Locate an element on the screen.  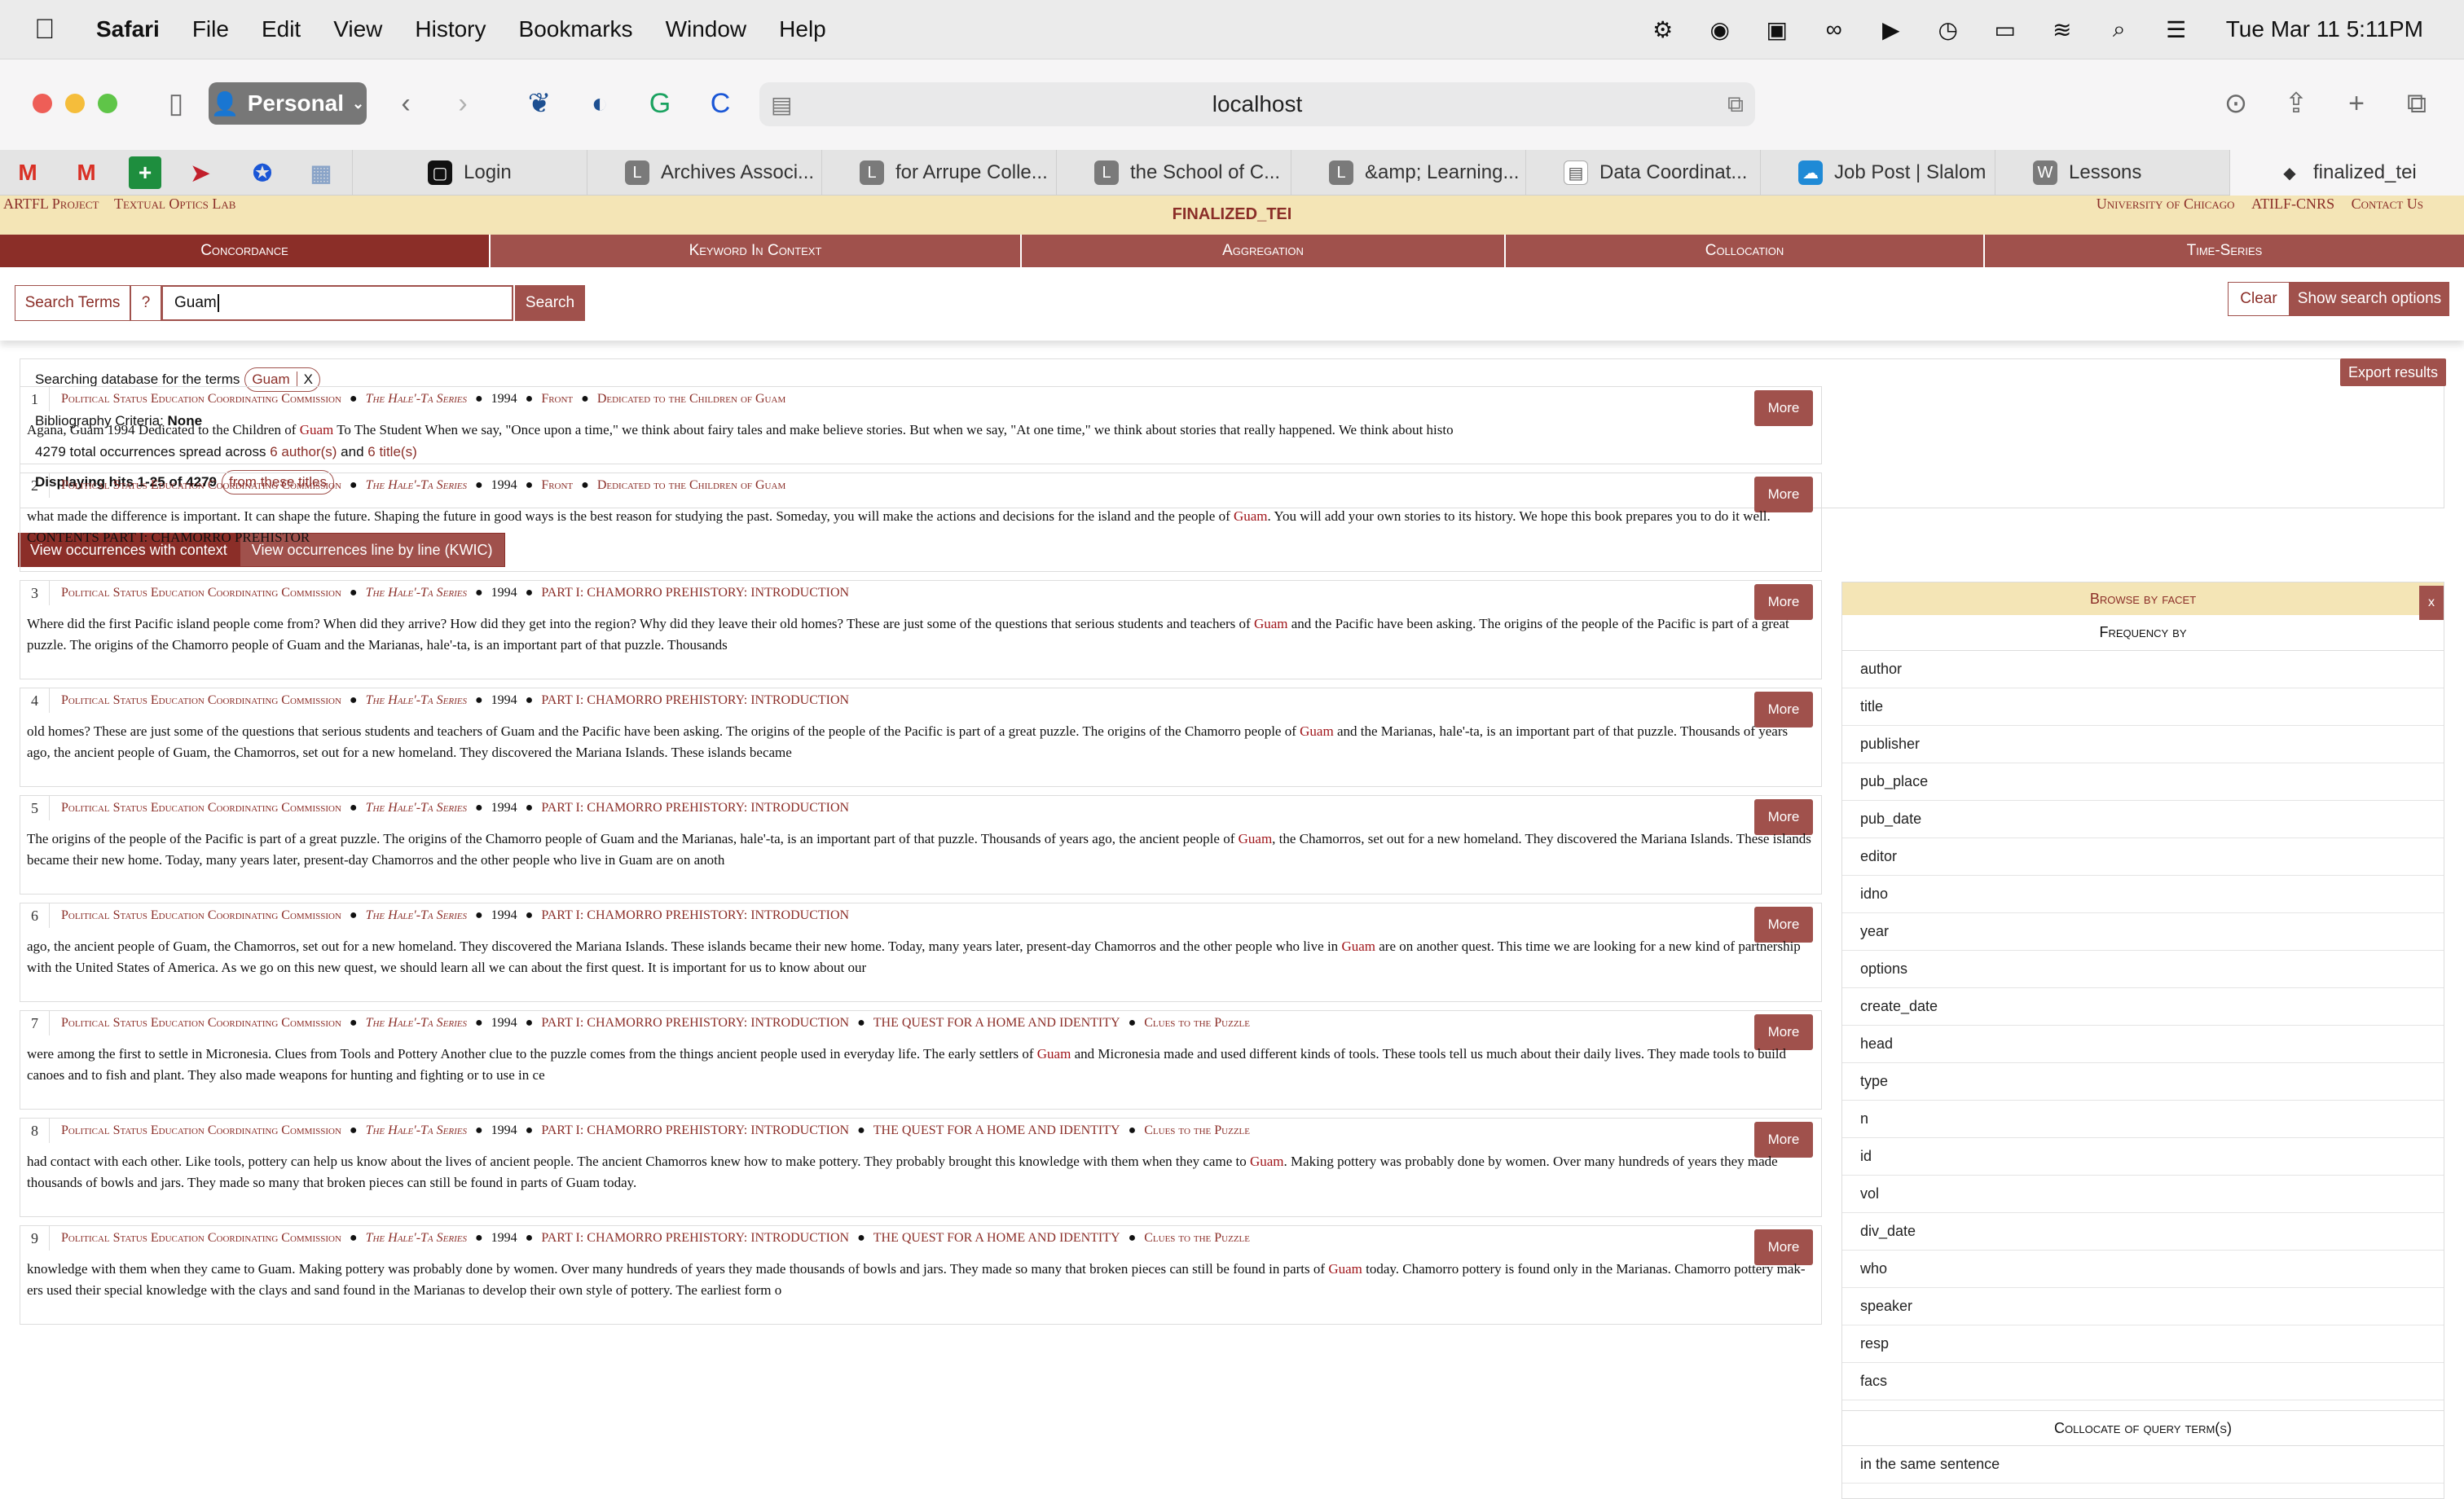
search-terms-label: Search Terms is located at coordinates (72, 303).